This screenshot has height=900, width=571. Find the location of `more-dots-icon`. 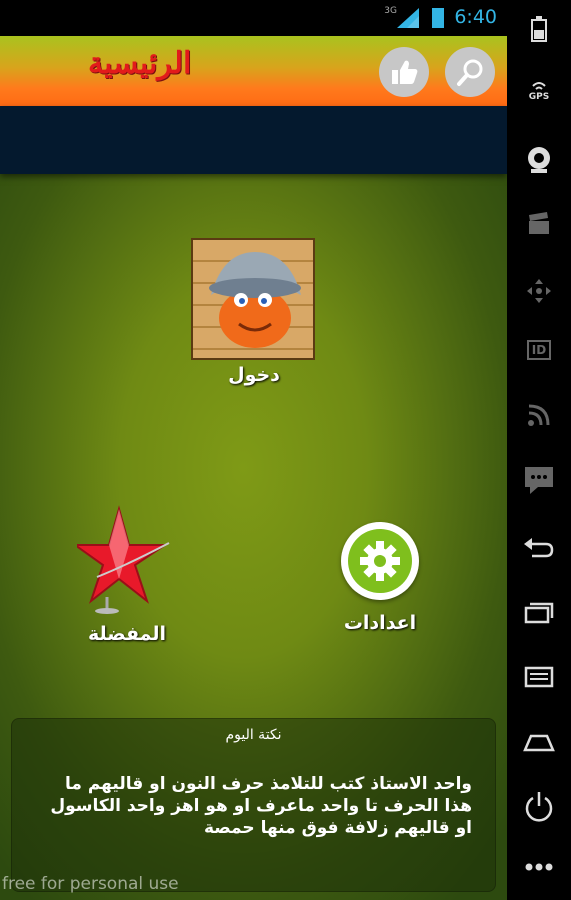

more-dots-icon is located at coordinates (539, 867).